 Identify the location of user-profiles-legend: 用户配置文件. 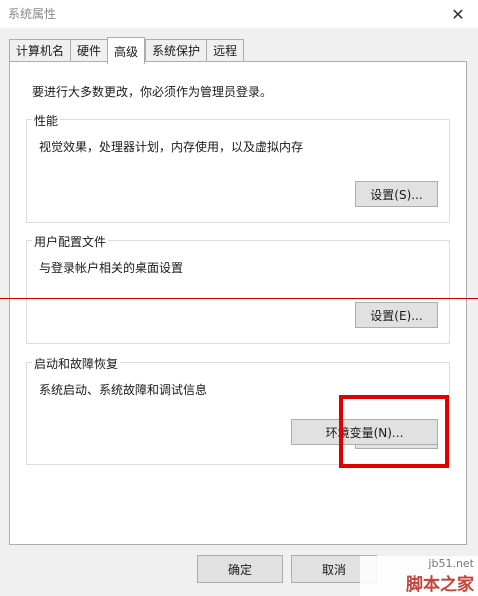
(70, 241).